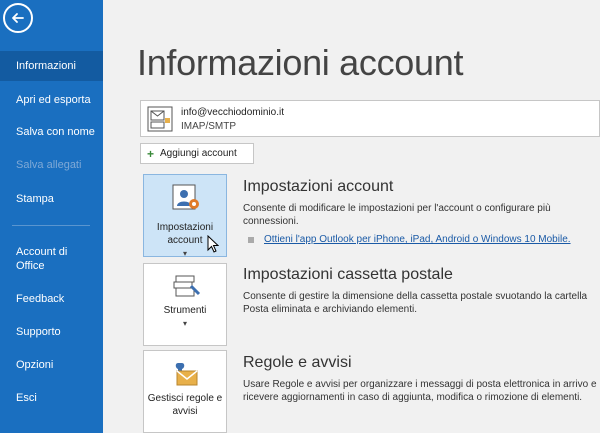  What do you see at coordinates (187, 286) in the screenshot?
I see `mailbox-tools-icon` at bounding box center [187, 286].